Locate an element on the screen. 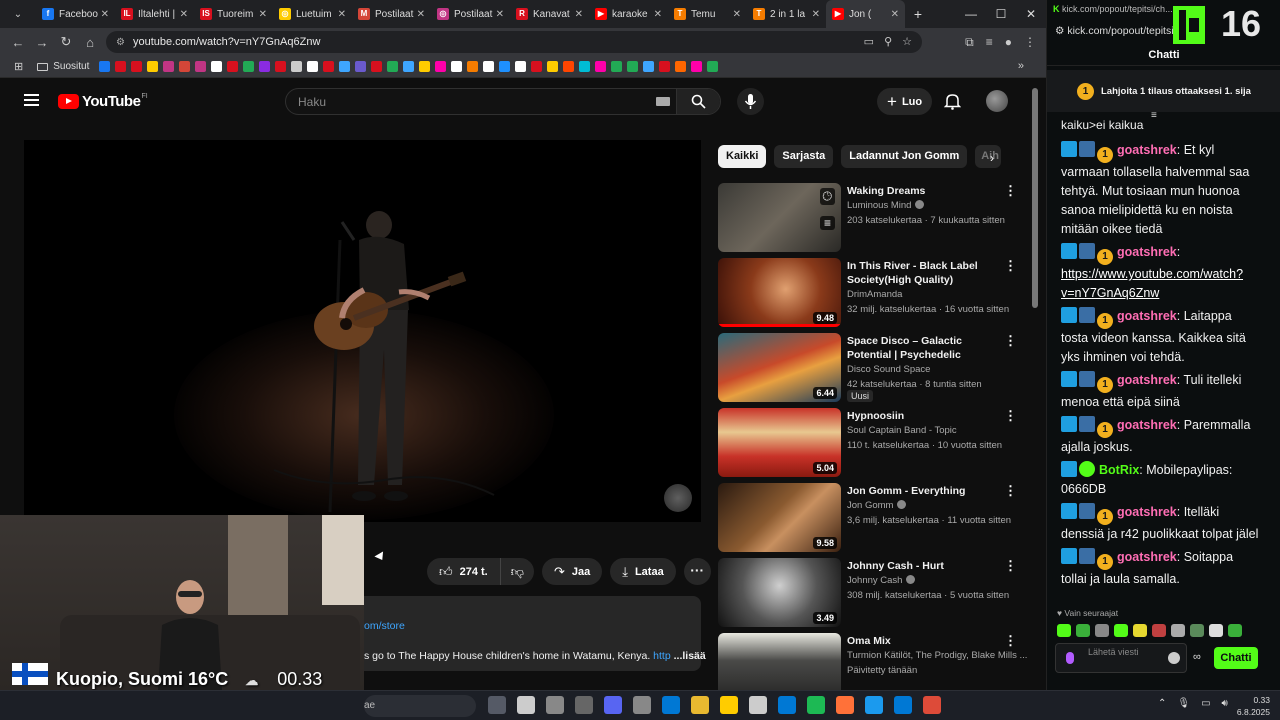  tray-chevron-icon: ⌃ is located at coordinates (1162, 703).